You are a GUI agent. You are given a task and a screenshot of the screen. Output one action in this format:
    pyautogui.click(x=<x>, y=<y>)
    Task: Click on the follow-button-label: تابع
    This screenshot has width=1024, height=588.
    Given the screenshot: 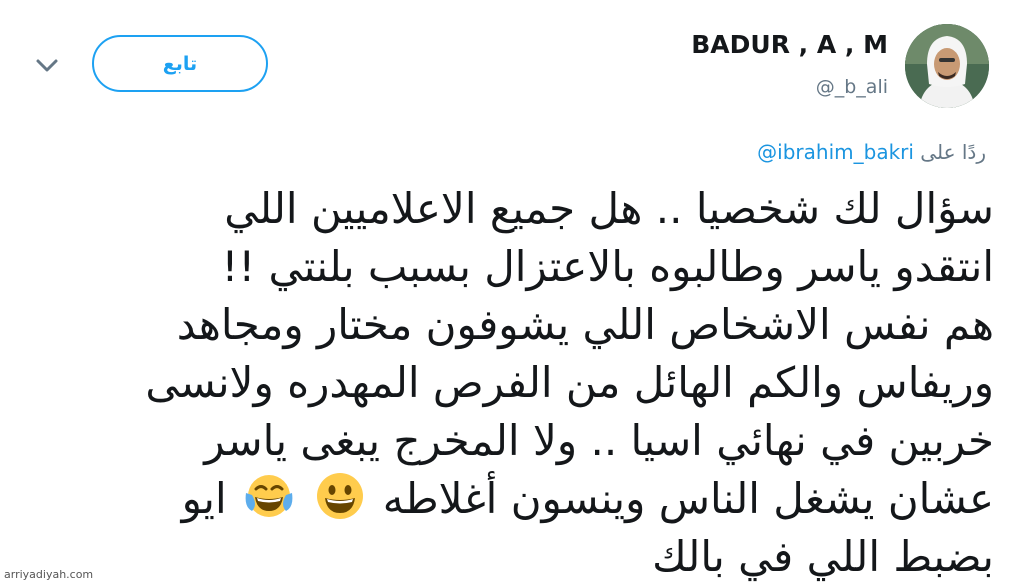 What is the action you would take?
    pyautogui.click(x=180, y=63)
    